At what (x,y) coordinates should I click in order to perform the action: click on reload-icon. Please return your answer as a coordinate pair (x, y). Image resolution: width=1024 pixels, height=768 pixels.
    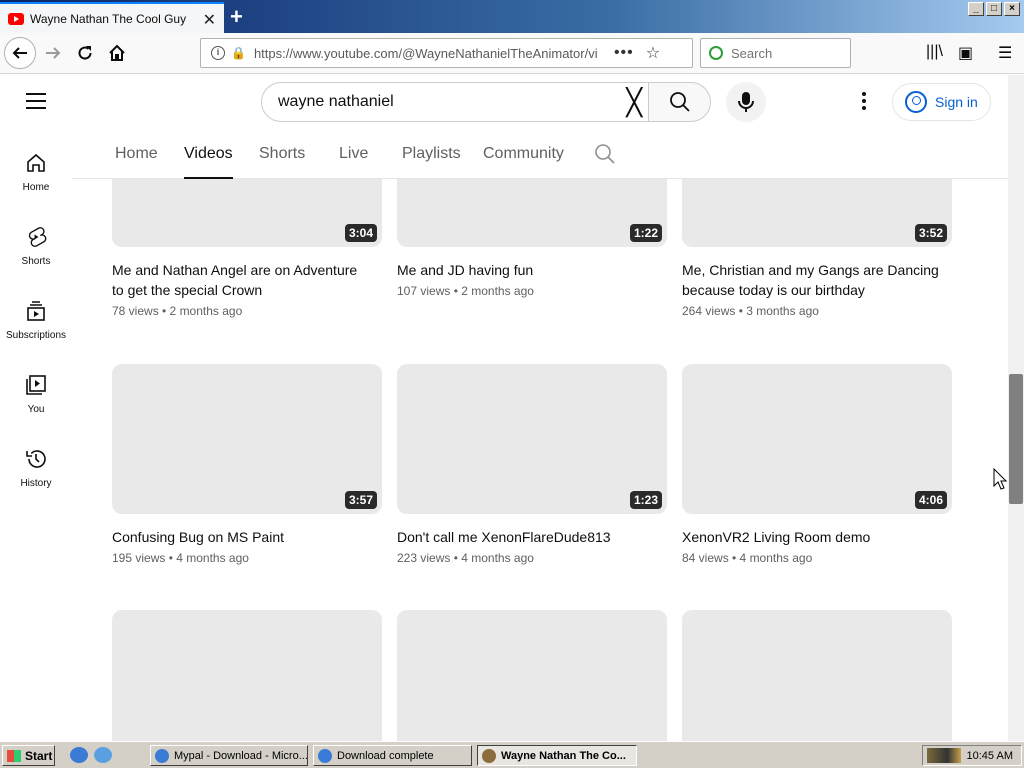
    Looking at the image, I should click on (85, 53).